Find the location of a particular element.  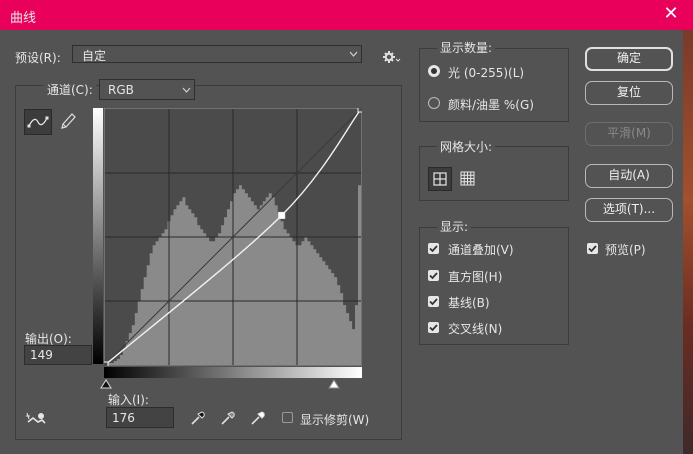

histogram-label: 直方图(H) is located at coordinates (475, 277).